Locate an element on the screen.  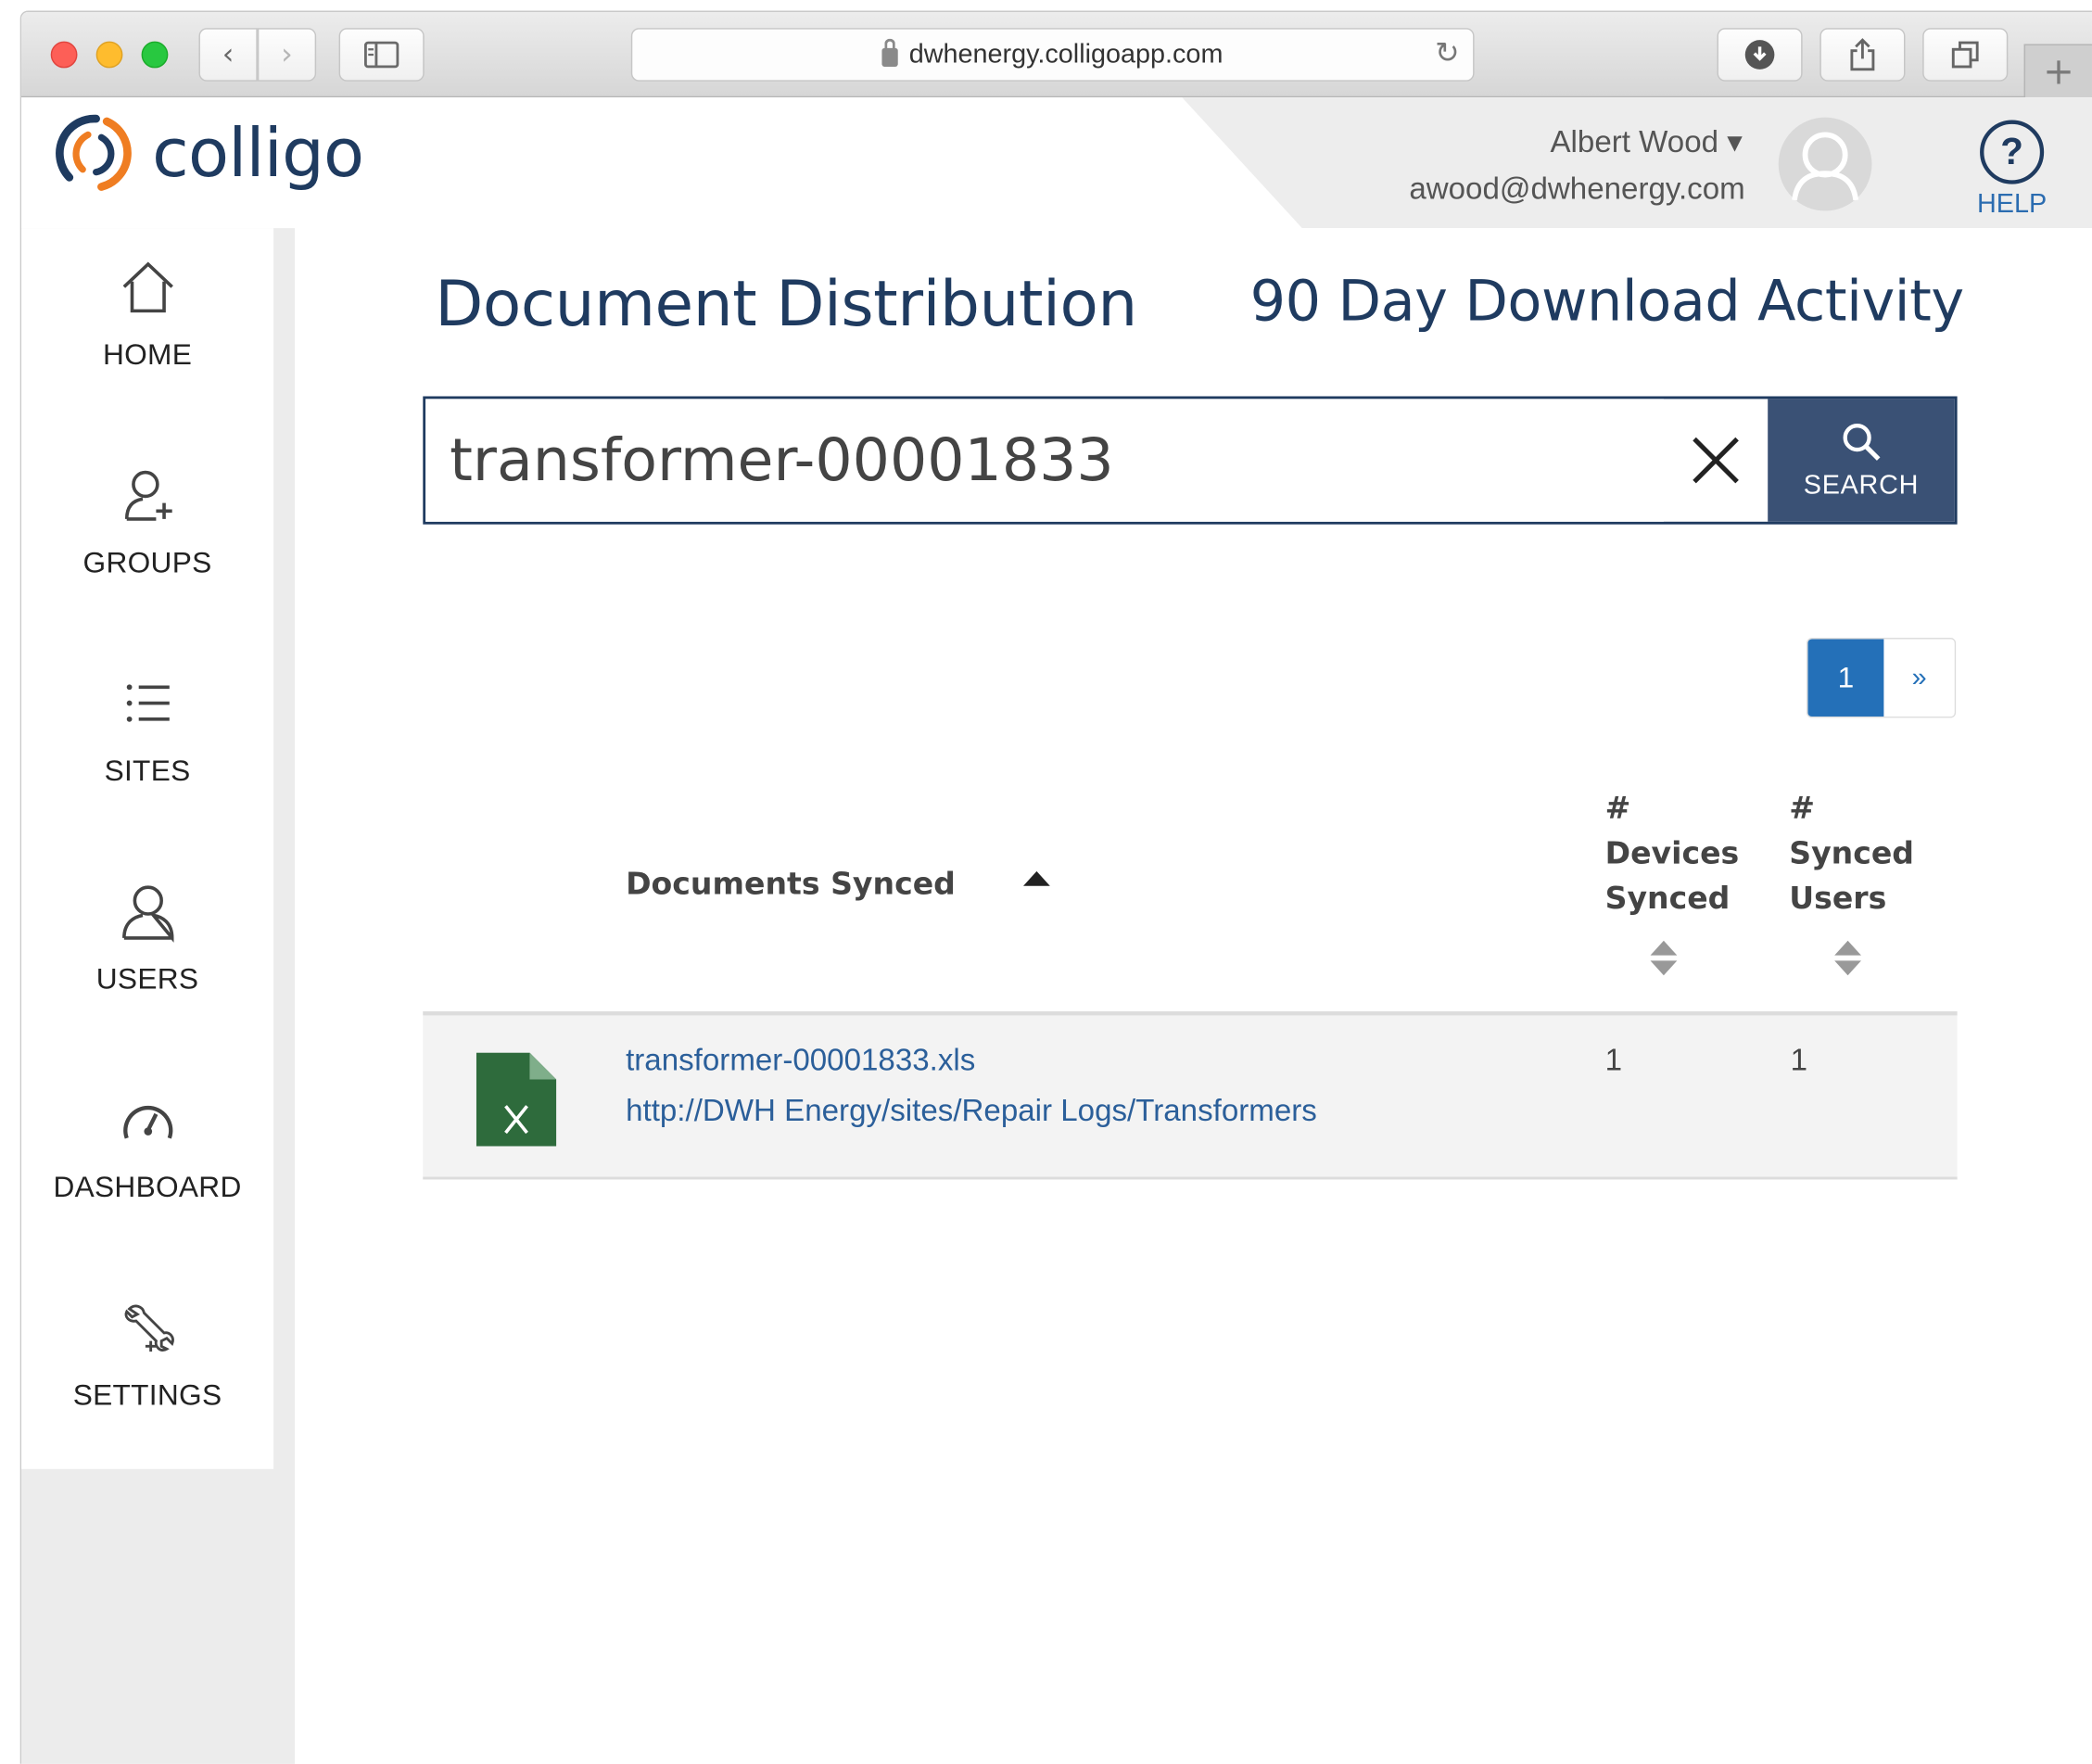
chevron-right-icon: › is located at coordinates (287, 55).